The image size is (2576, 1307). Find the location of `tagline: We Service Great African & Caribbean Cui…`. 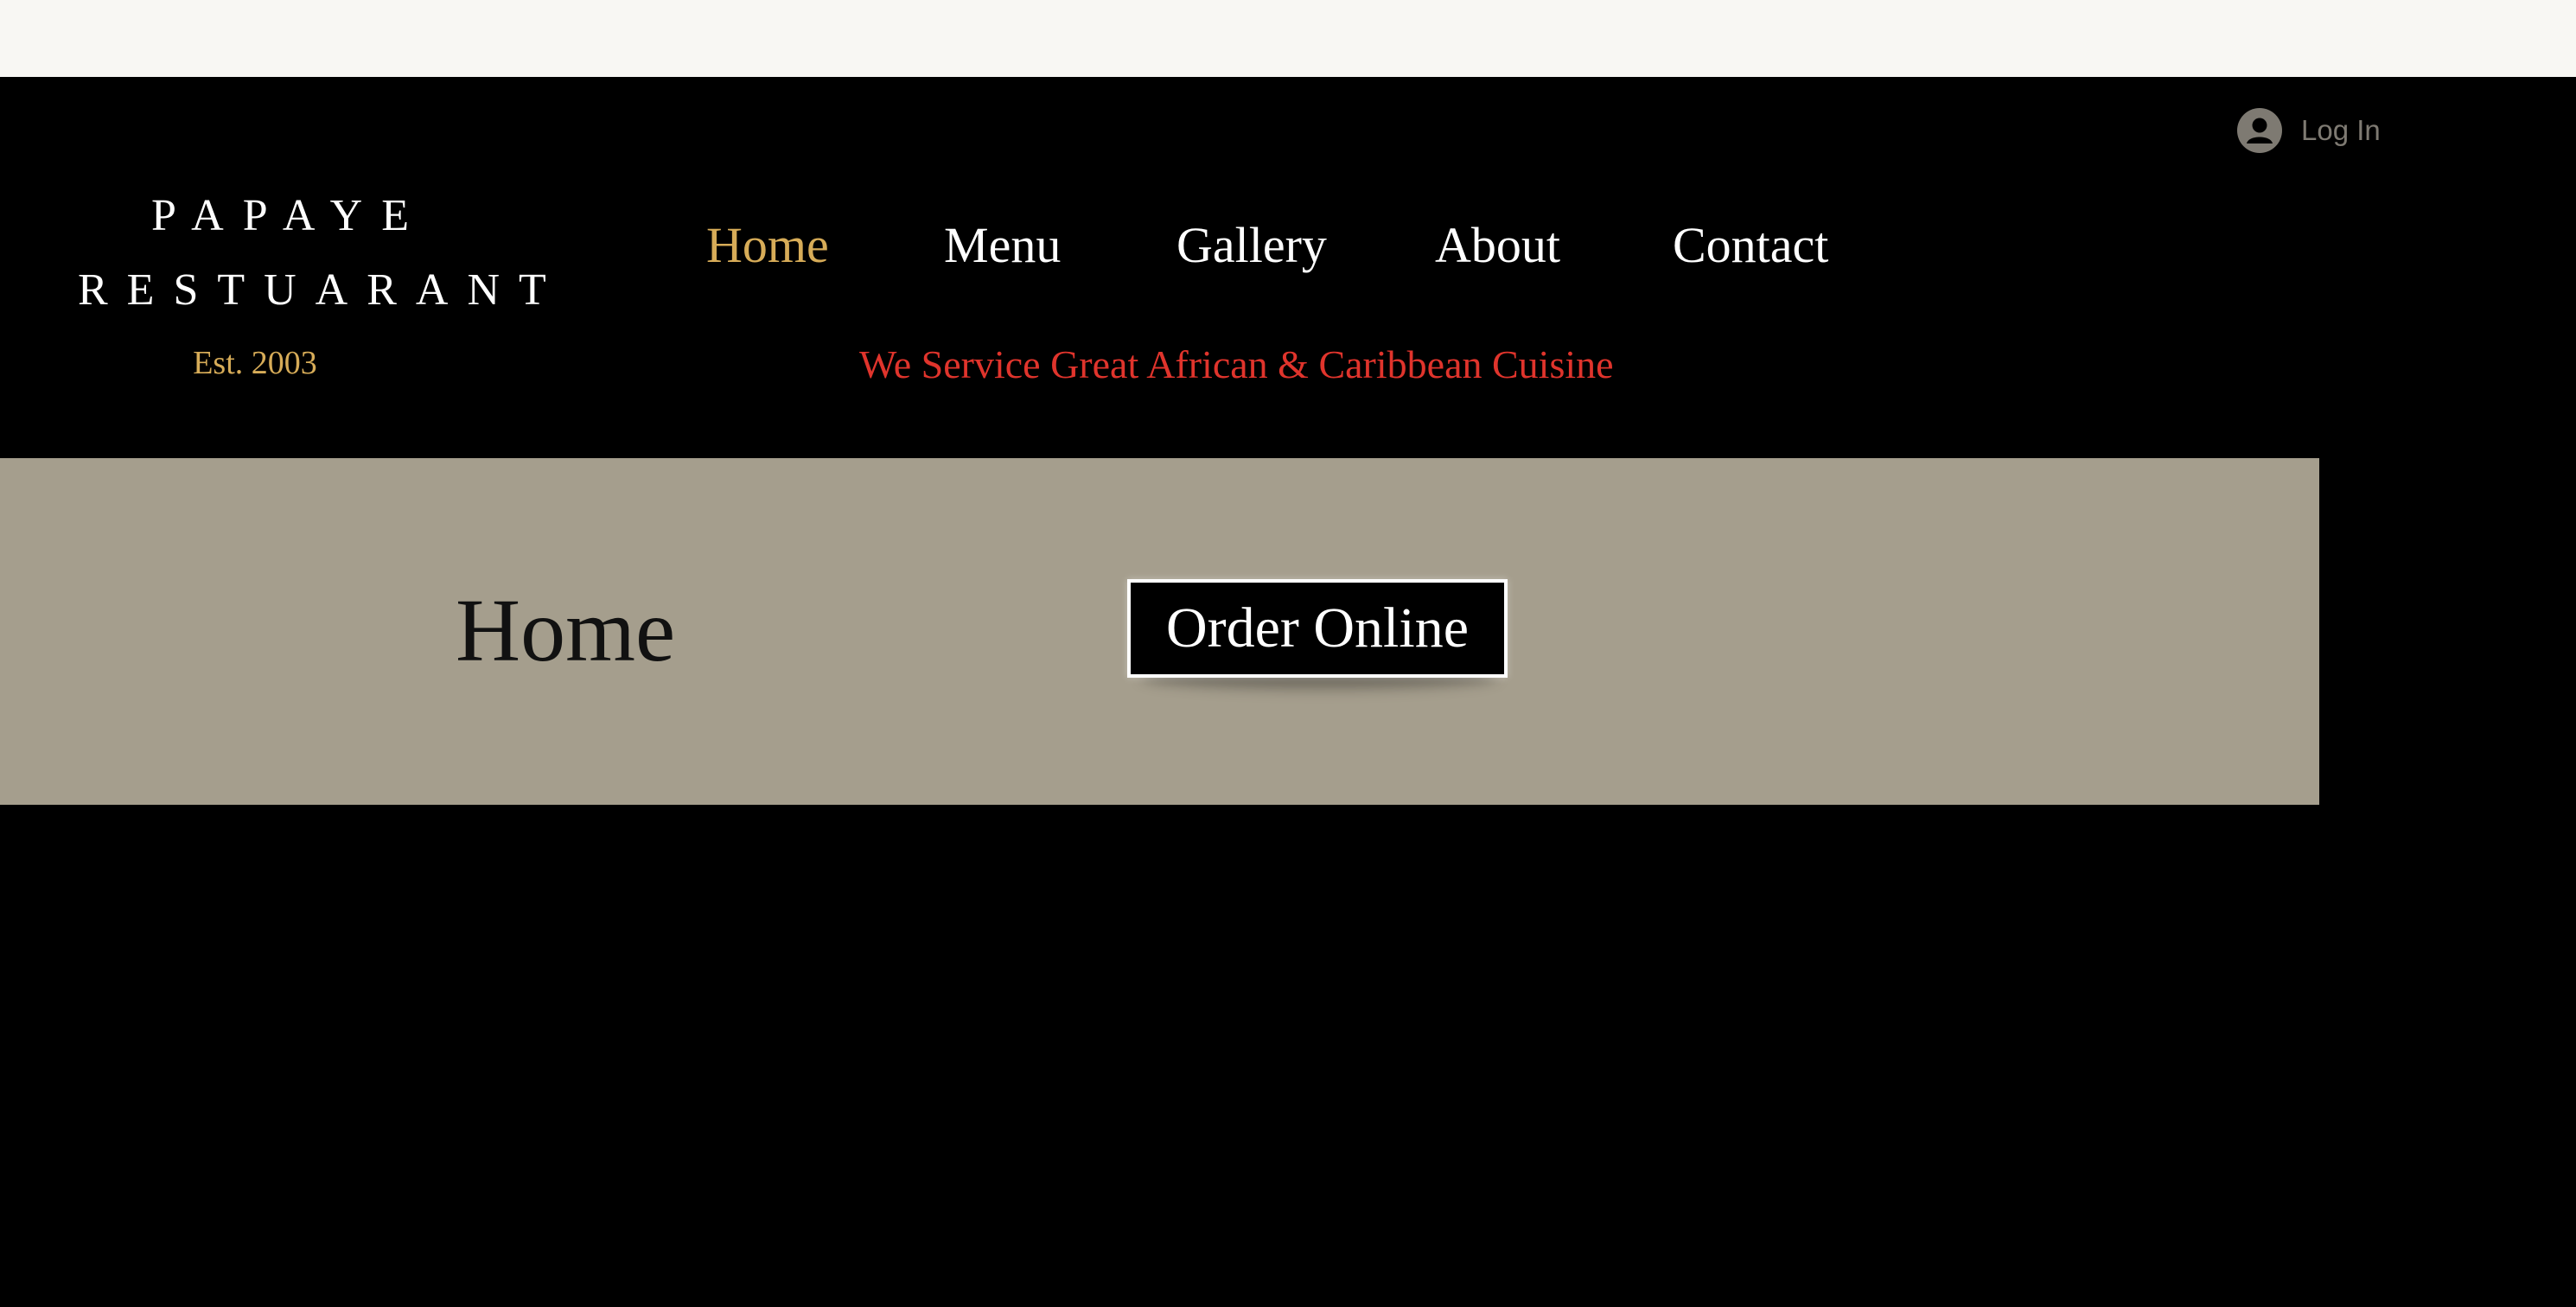

tagline: We Service Great African & Caribbean Cui… is located at coordinates (1236, 364).